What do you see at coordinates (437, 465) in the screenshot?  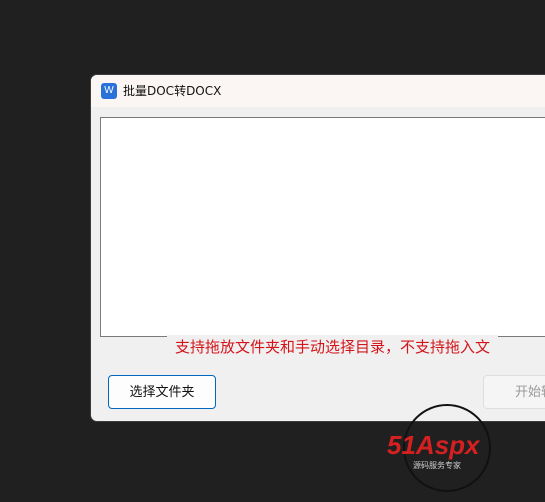 I see `watermark-tagline: 源码服务专家` at bounding box center [437, 465].